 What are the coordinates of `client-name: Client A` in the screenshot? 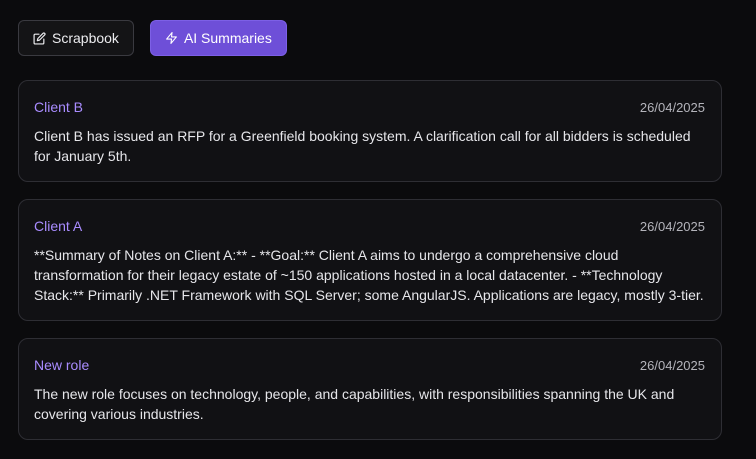 It's located at (58, 226).